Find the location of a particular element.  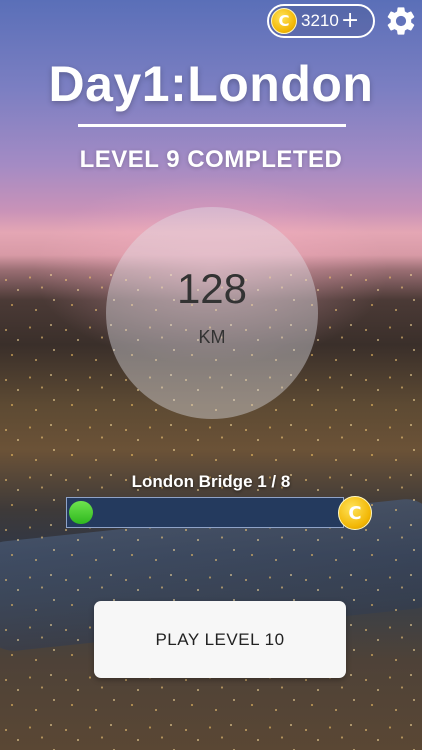

coin-balance: C 3210 + is located at coordinates (321, 21).